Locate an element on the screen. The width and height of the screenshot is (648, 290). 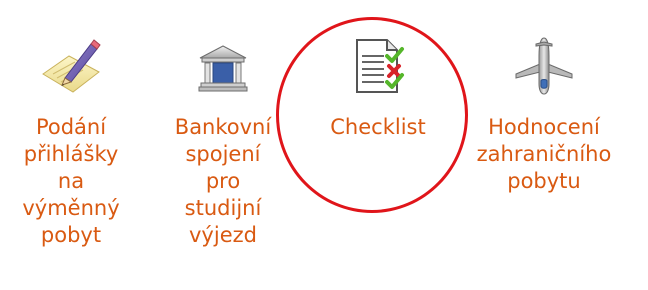
bank-building-icon is located at coordinates (223, 68).